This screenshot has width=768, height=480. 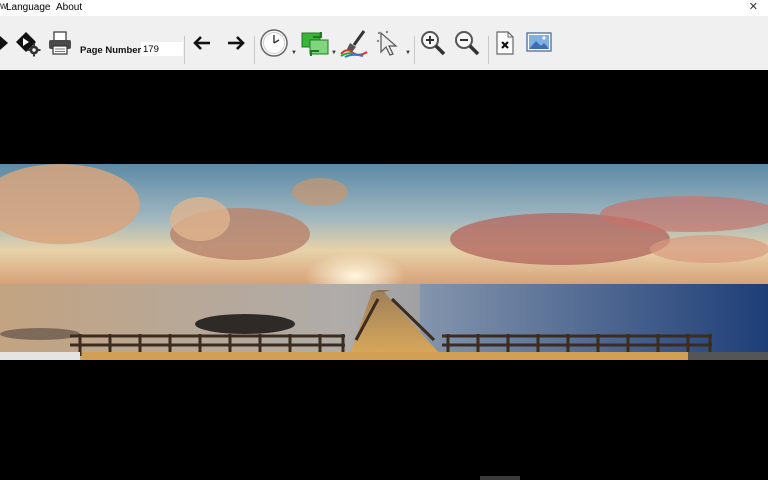 I want to click on color-paint-icon, so click(x=355, y=43).